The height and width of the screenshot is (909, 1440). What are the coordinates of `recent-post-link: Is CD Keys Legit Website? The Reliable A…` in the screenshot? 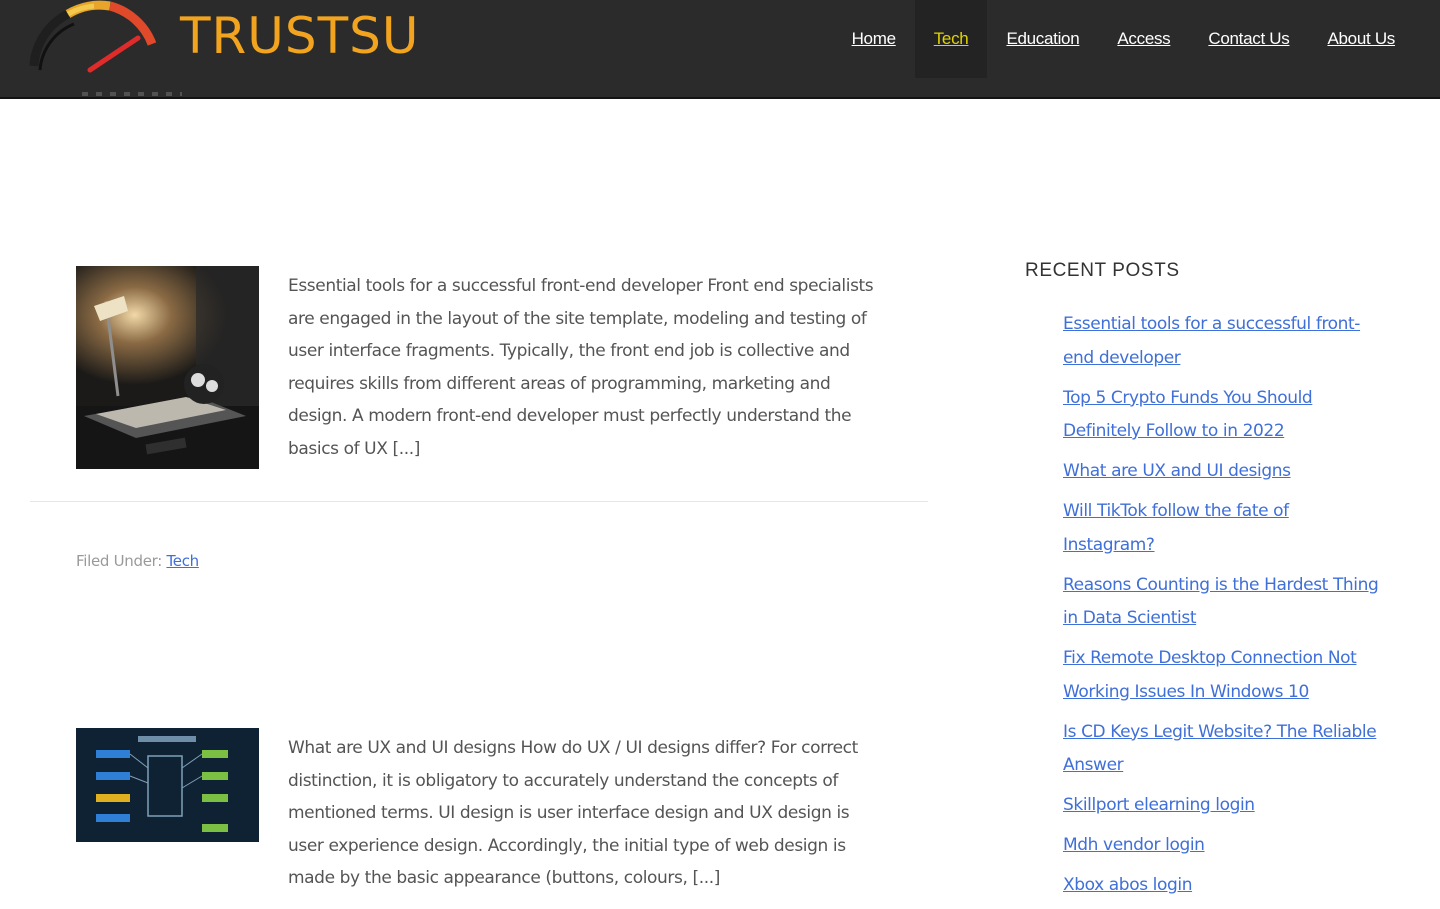 It's located at (1223, 749).